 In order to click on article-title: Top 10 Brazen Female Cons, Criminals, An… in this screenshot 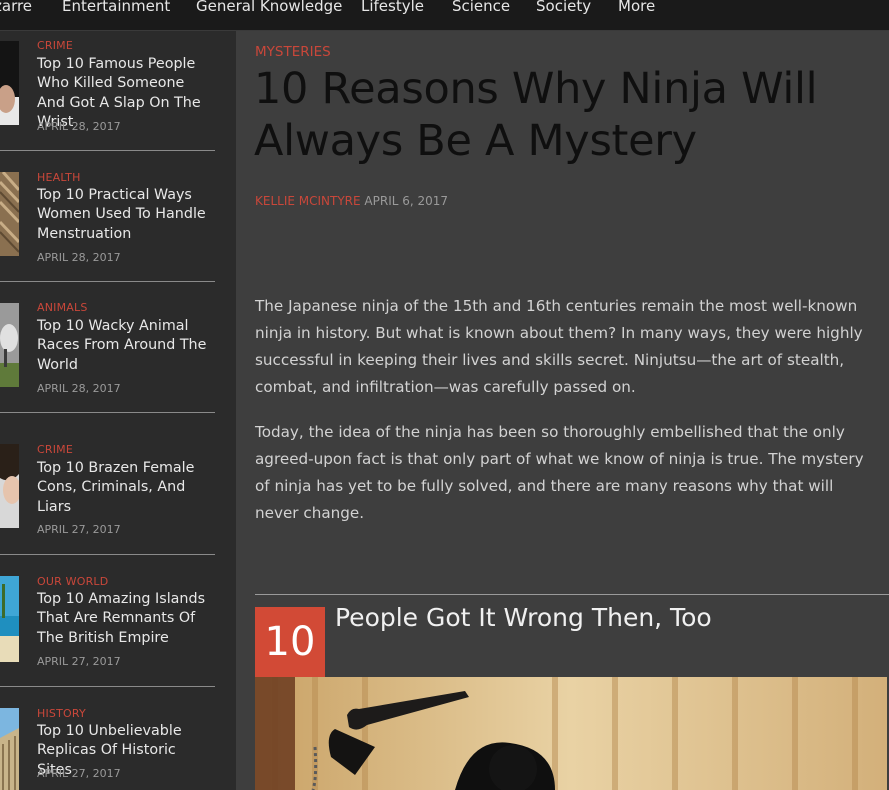, I will do `click(126, 488)`.